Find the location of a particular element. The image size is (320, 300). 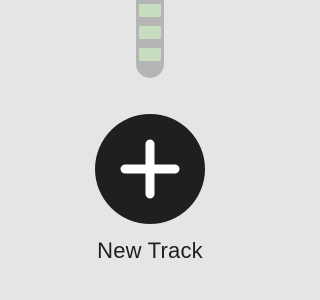

new-track-label: New Track is located at coordinates (150, 251).